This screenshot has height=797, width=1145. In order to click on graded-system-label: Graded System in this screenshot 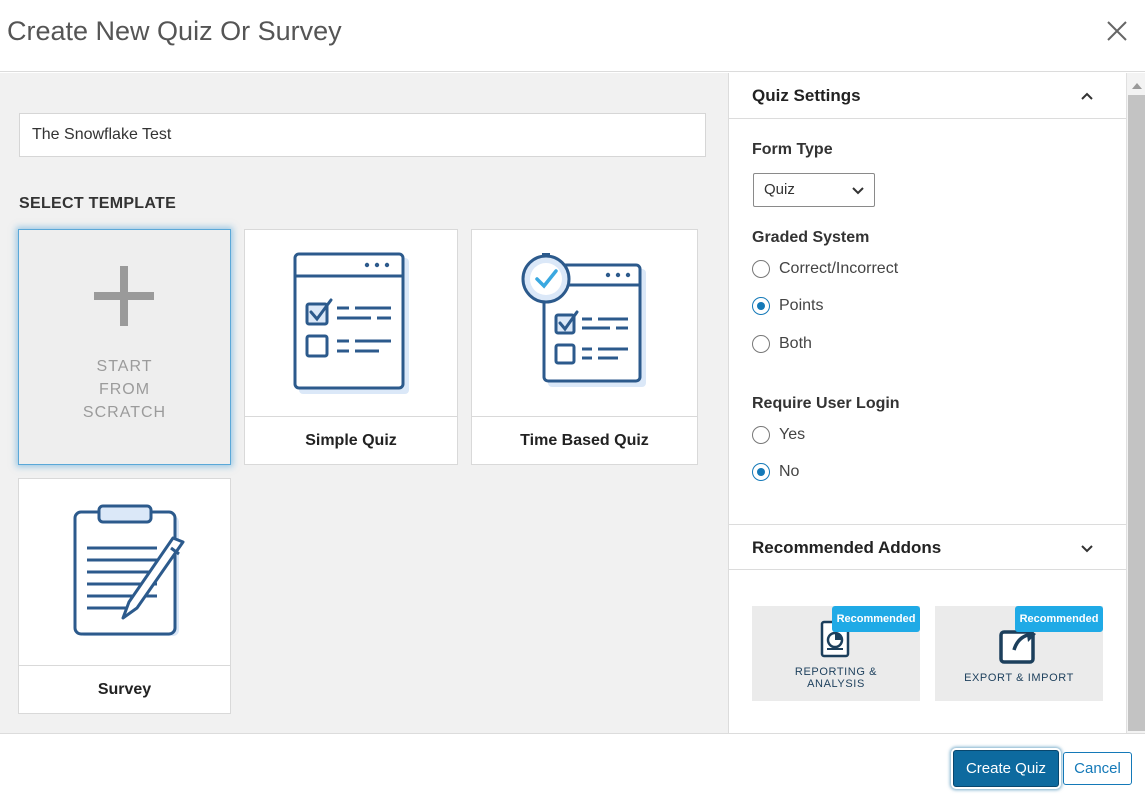, I will do `click(811, 237)`.